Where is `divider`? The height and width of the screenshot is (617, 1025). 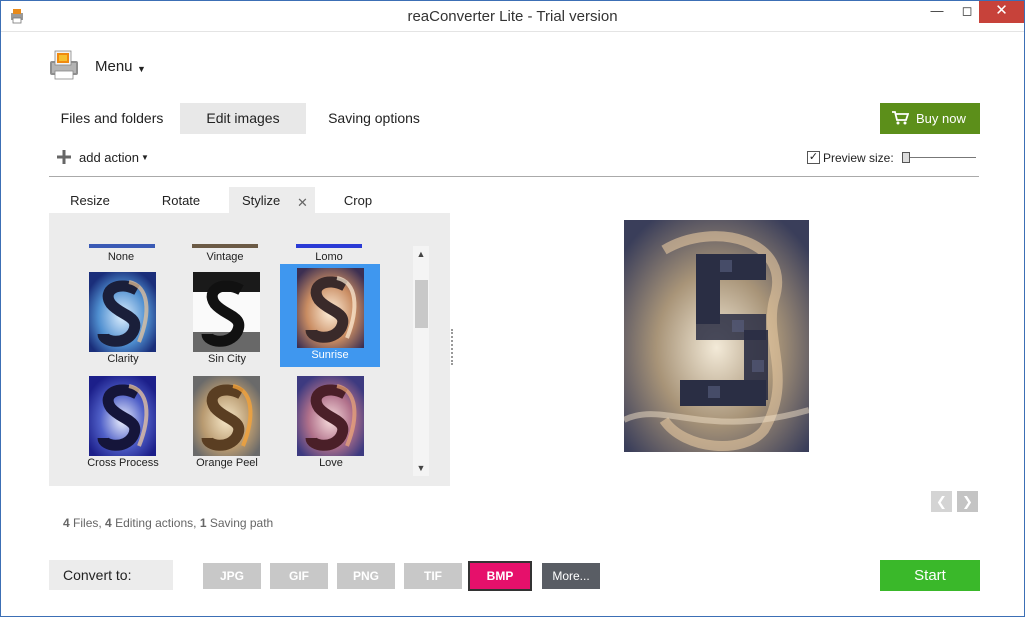
divider is located at coordinates (514, 176).